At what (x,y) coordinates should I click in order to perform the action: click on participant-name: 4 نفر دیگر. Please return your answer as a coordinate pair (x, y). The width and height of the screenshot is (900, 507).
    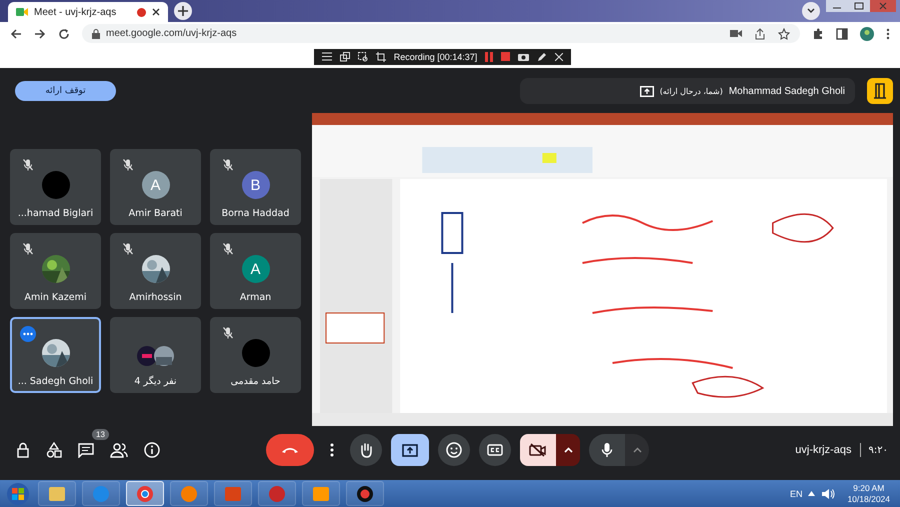
    Looking at the image, I should click on (155, 381).